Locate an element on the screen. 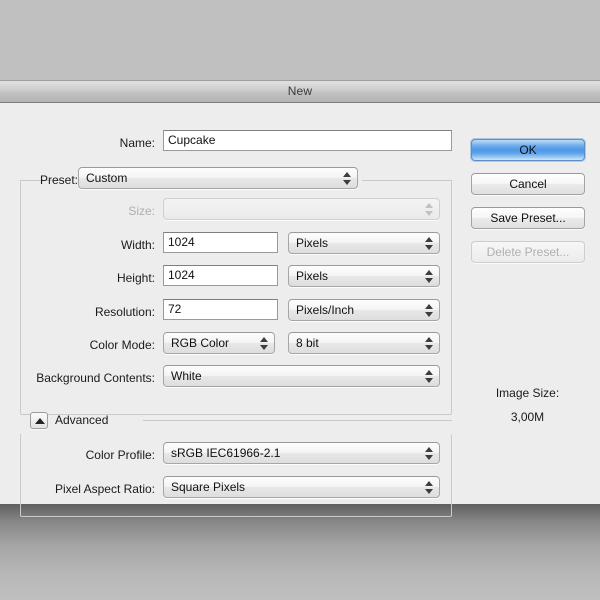  cancel-button: Cancel is located at coordinates (528, 184).